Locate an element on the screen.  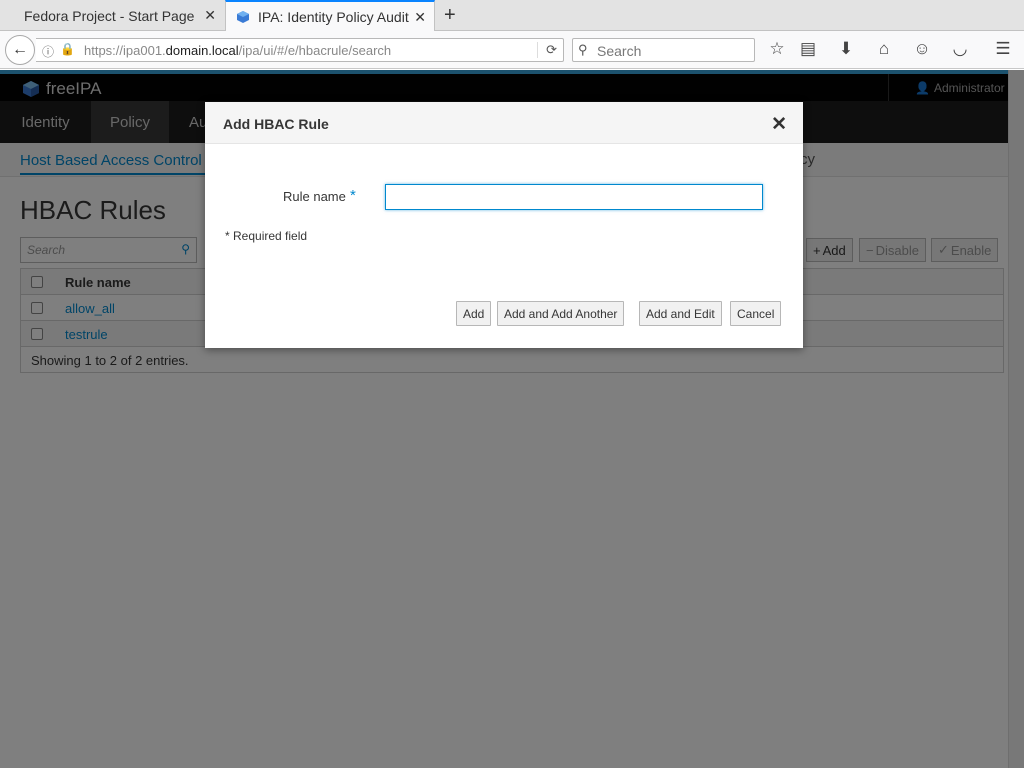
rule-name-input is located at coordinates (574, 197).